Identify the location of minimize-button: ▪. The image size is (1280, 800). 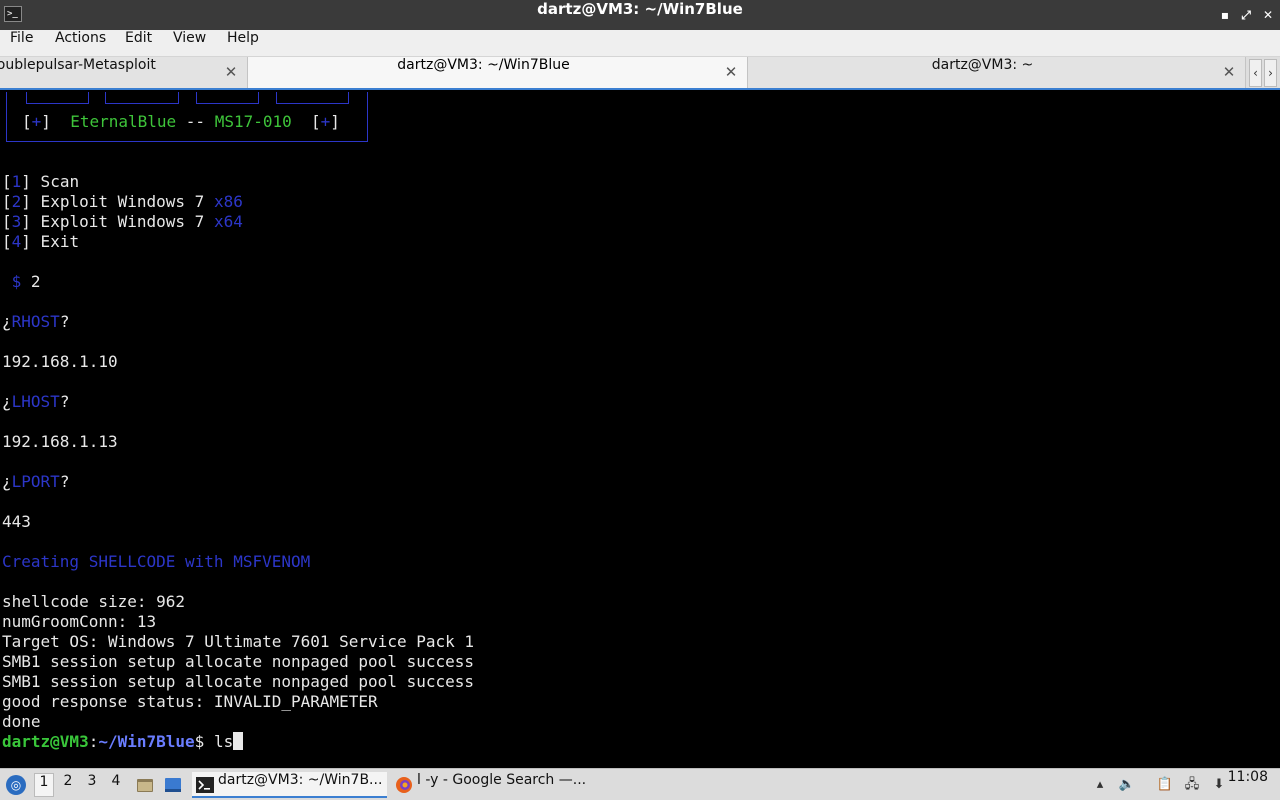
(1225, 15).